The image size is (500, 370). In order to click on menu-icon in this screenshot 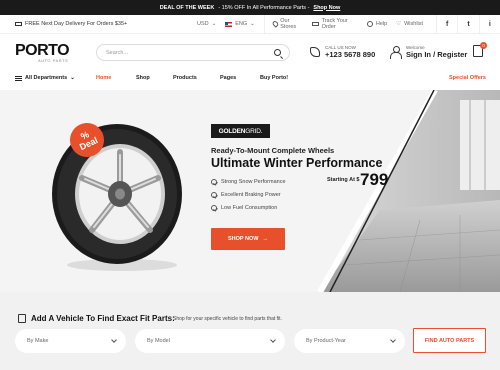, I will do `click(18, 78)`.